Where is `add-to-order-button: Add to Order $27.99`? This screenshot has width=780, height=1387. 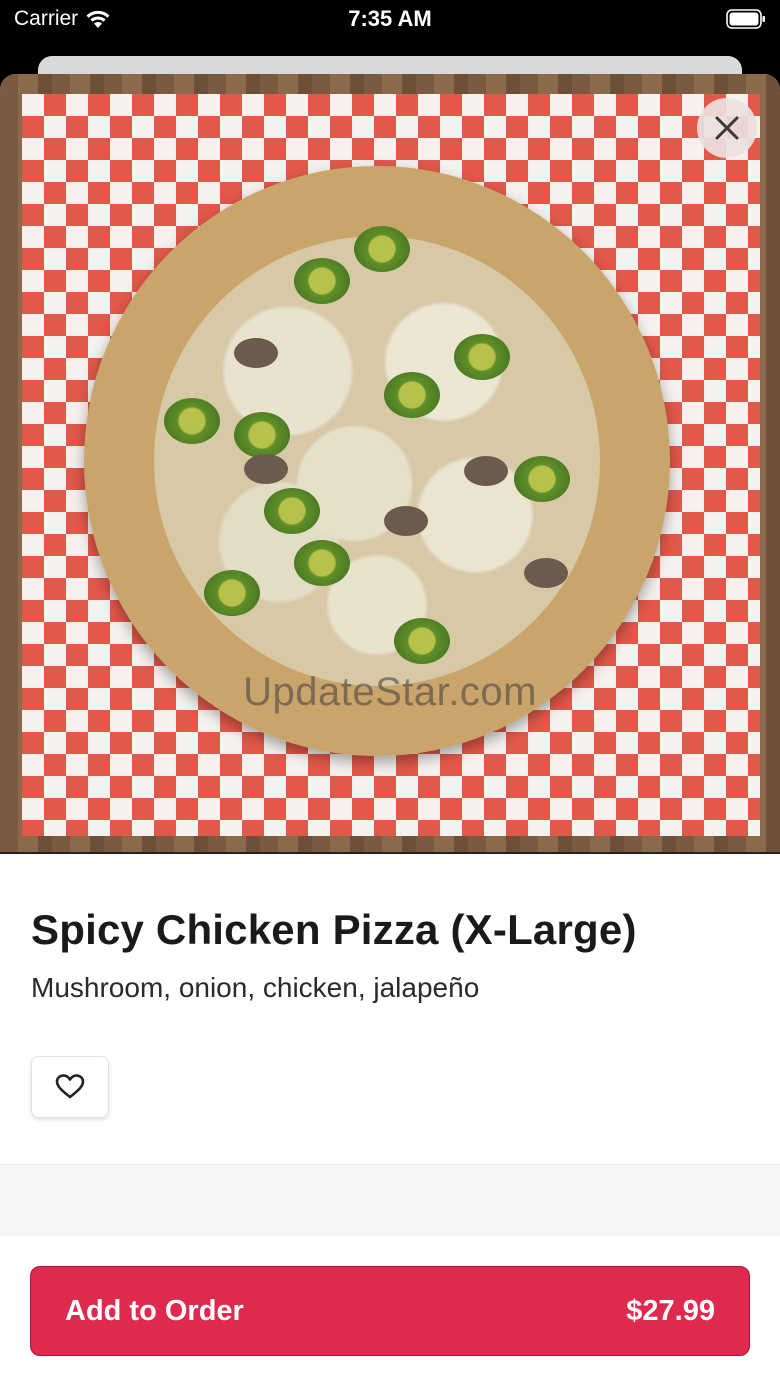 add-to-order-button: Add to Order $27.99 is located at coordinates (390, 1311).